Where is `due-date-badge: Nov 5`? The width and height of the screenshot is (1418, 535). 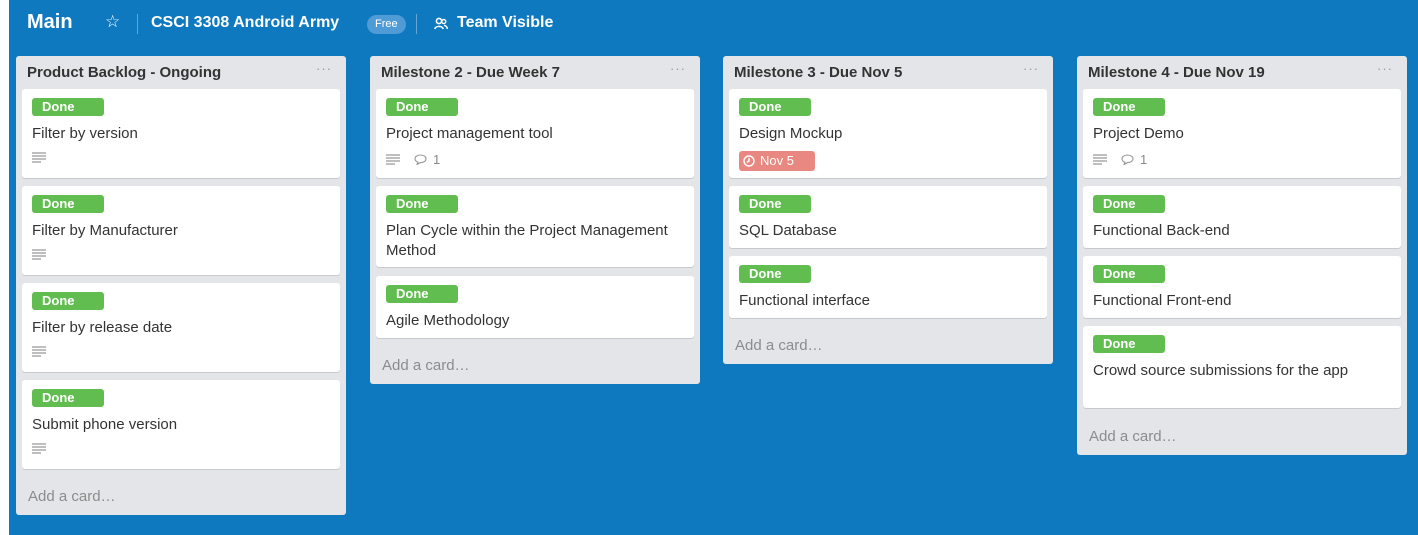 due-date-badge: Nov 5 is located at coordinates (777, 161).